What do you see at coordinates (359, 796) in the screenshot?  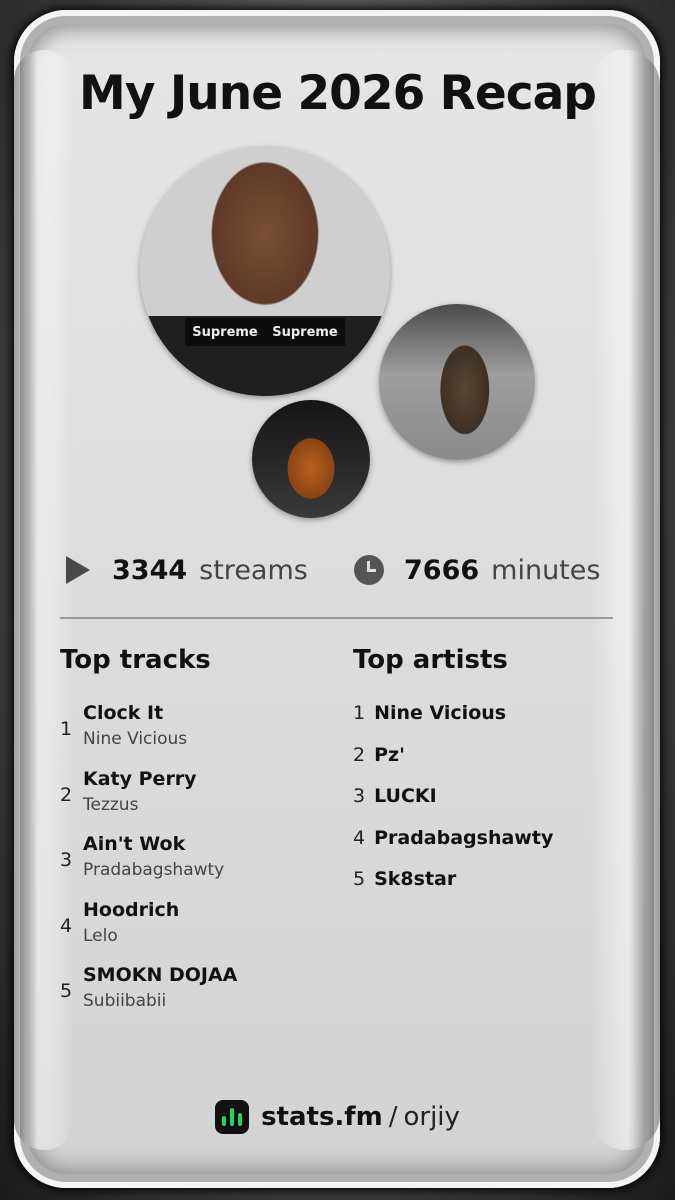 I see `artist-rank: 3` at bounding box center [359, 796].